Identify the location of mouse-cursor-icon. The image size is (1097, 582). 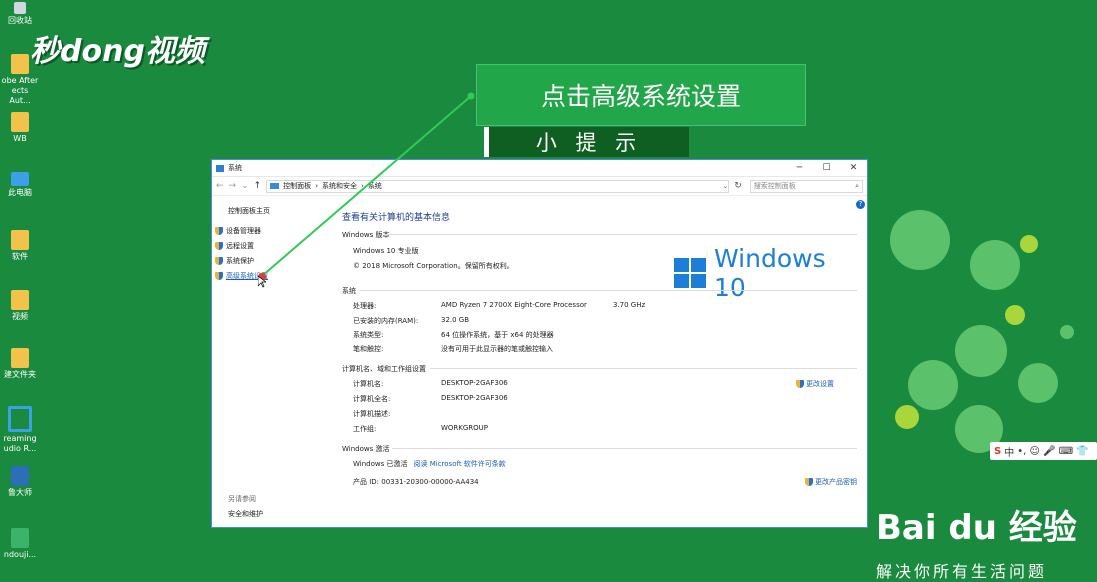
(262, 282).